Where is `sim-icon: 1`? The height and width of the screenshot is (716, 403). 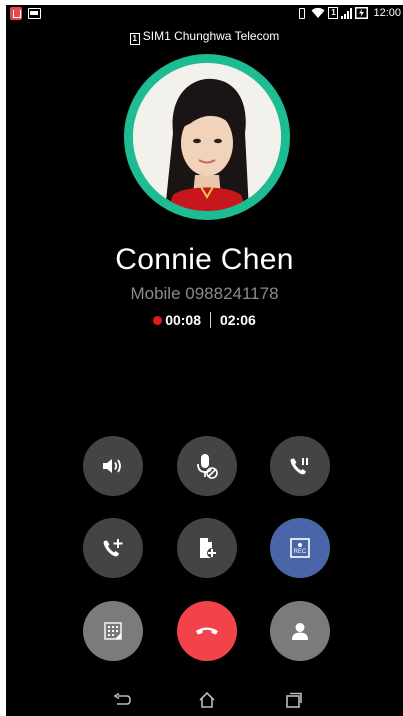 sim-icon: 1 is located at coordinates (333, 13).